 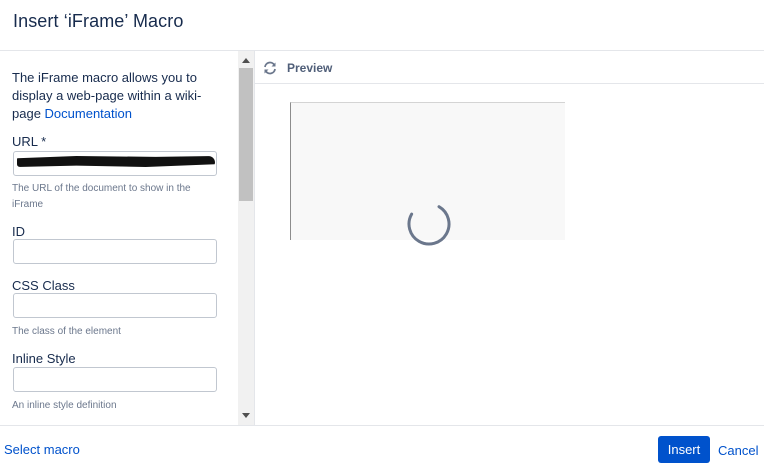 I want to click on url-input, so click(x=115, y=163).